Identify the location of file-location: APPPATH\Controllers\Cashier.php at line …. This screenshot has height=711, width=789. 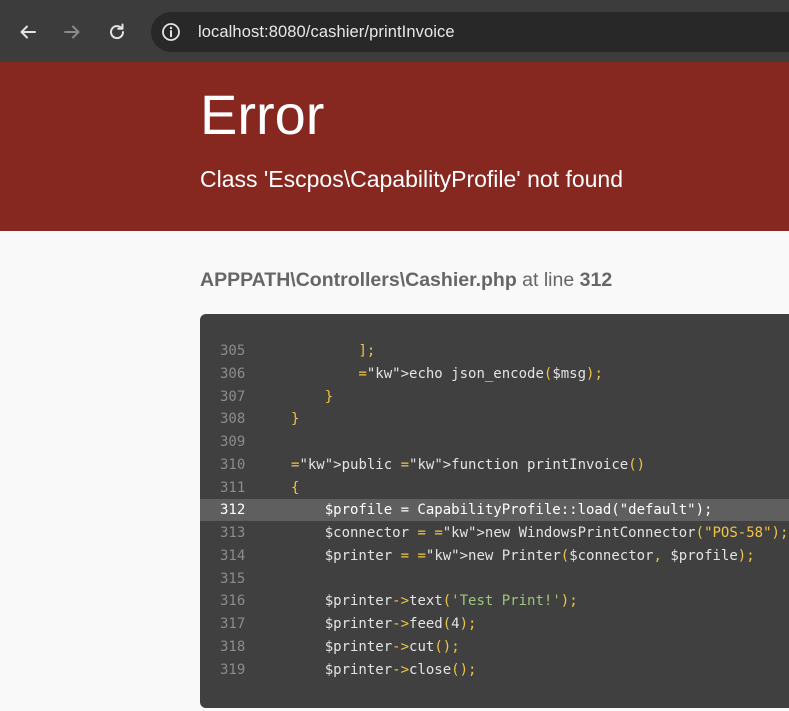
(406, 280).